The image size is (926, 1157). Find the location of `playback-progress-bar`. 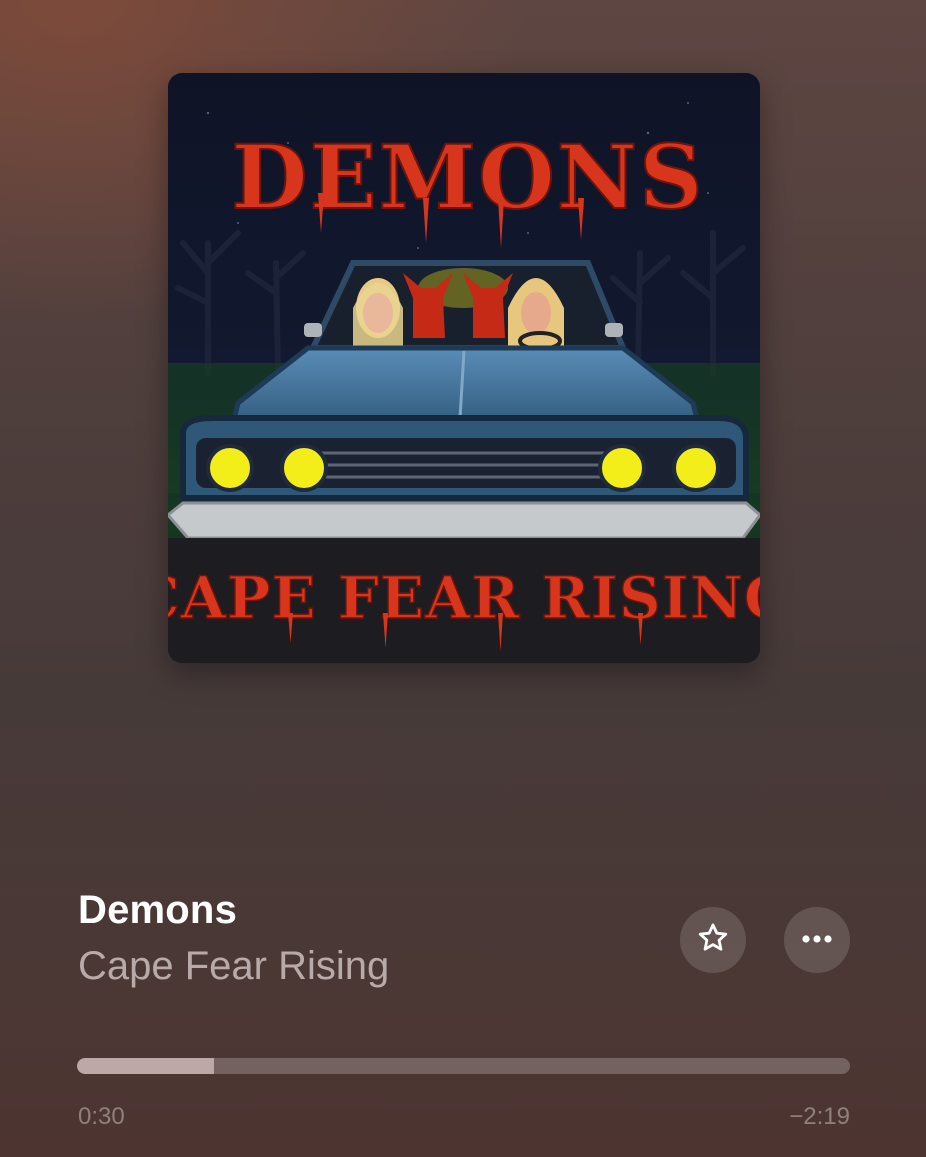

playback-progress-bar is located at coordinates (463, 1066).